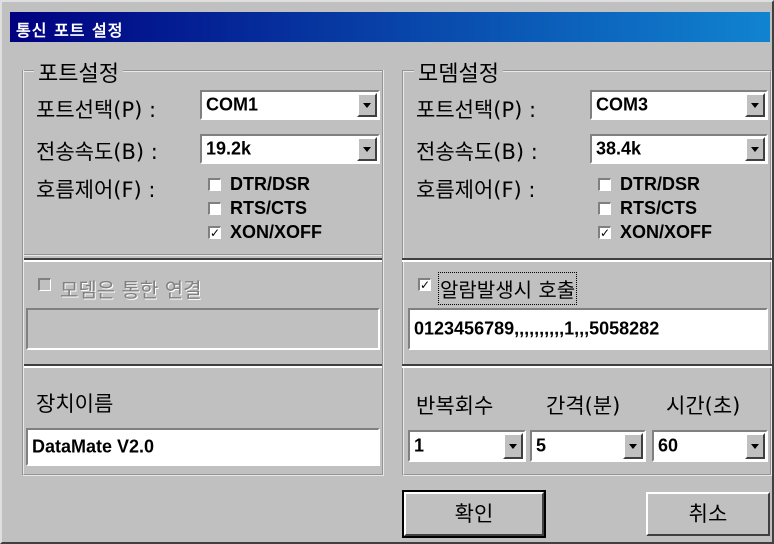  Describe the element at coordinates (467, 446) in the screenshot. I see `repeat-dropdown: 1` at that location.